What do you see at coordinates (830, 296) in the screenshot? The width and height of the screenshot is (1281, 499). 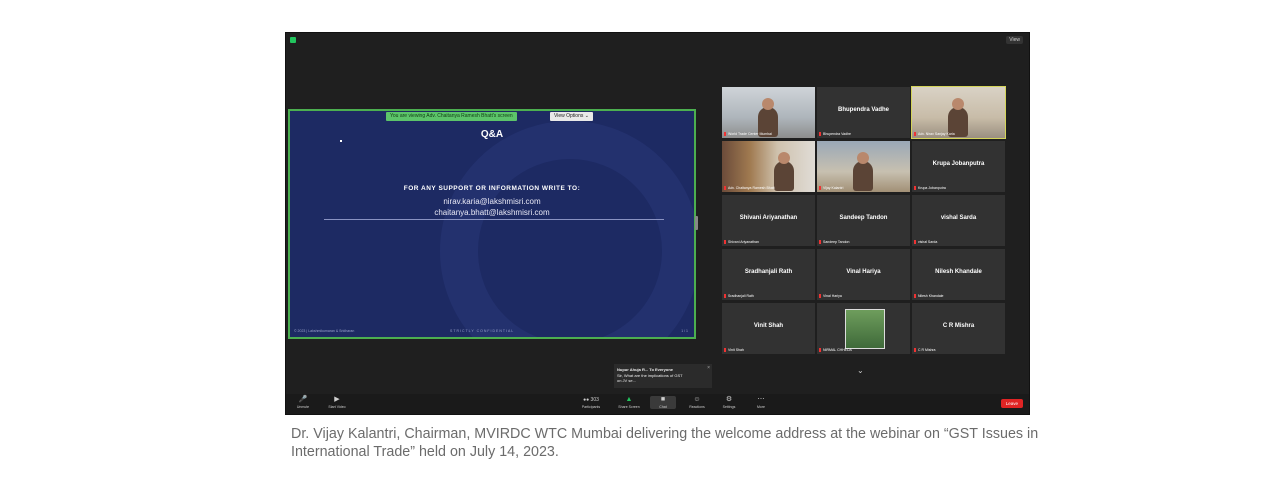 I see `participant-label: Vinal Hariya` at bounding box center [830, 296].